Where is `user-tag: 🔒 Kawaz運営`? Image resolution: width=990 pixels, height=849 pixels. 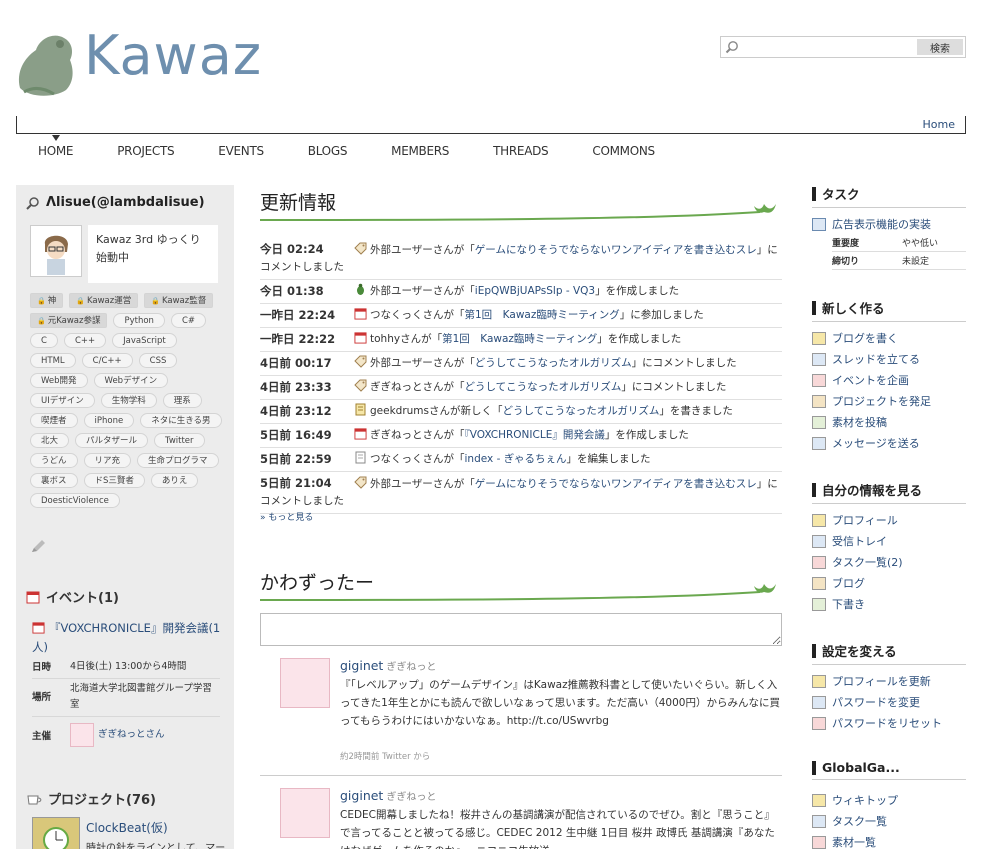 user-tag: 🔒 Kawaz運営 is located at coordinates (104, 300).